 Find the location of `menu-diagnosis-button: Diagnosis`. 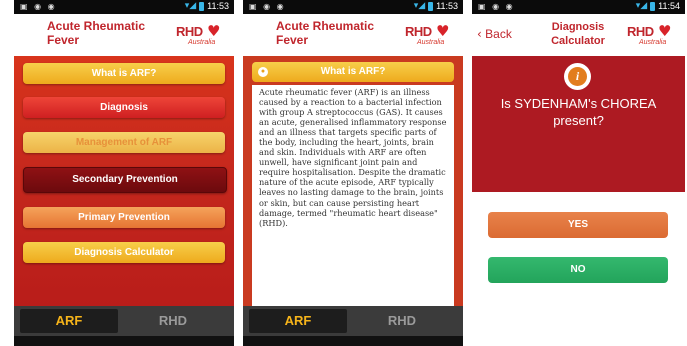

menu-diagnosis-button: Diagnosis is located at coordinates (124, 107).